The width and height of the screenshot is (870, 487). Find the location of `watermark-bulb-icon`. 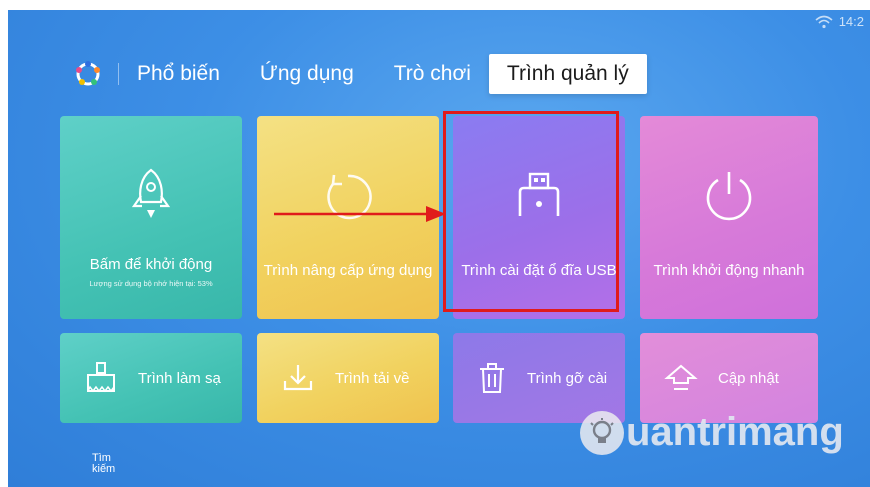

watermark-bulb-icon is located at coordinates (602, 432).